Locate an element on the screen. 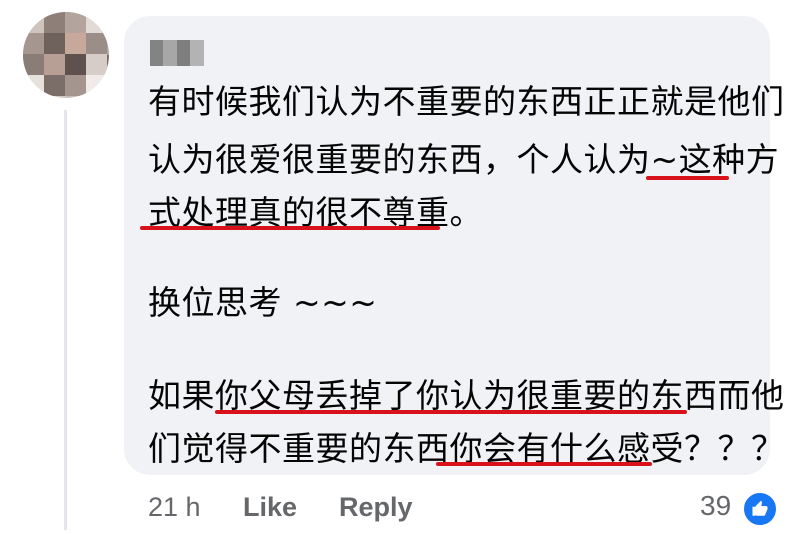 This screenshot has height=535, width=800. reaction-count: 39 is located at coordinates (715, 506).